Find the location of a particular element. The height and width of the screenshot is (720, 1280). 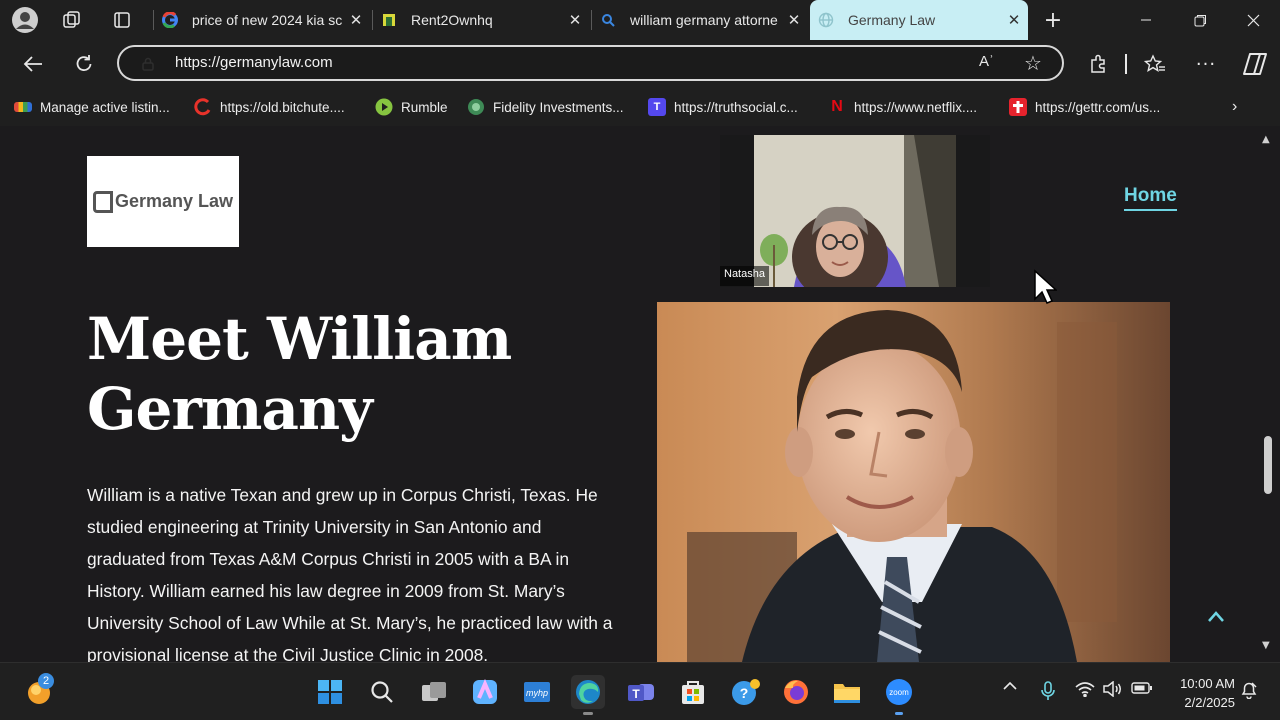

clock-time: 10:00 AM is located at coordinates (1207, 683).